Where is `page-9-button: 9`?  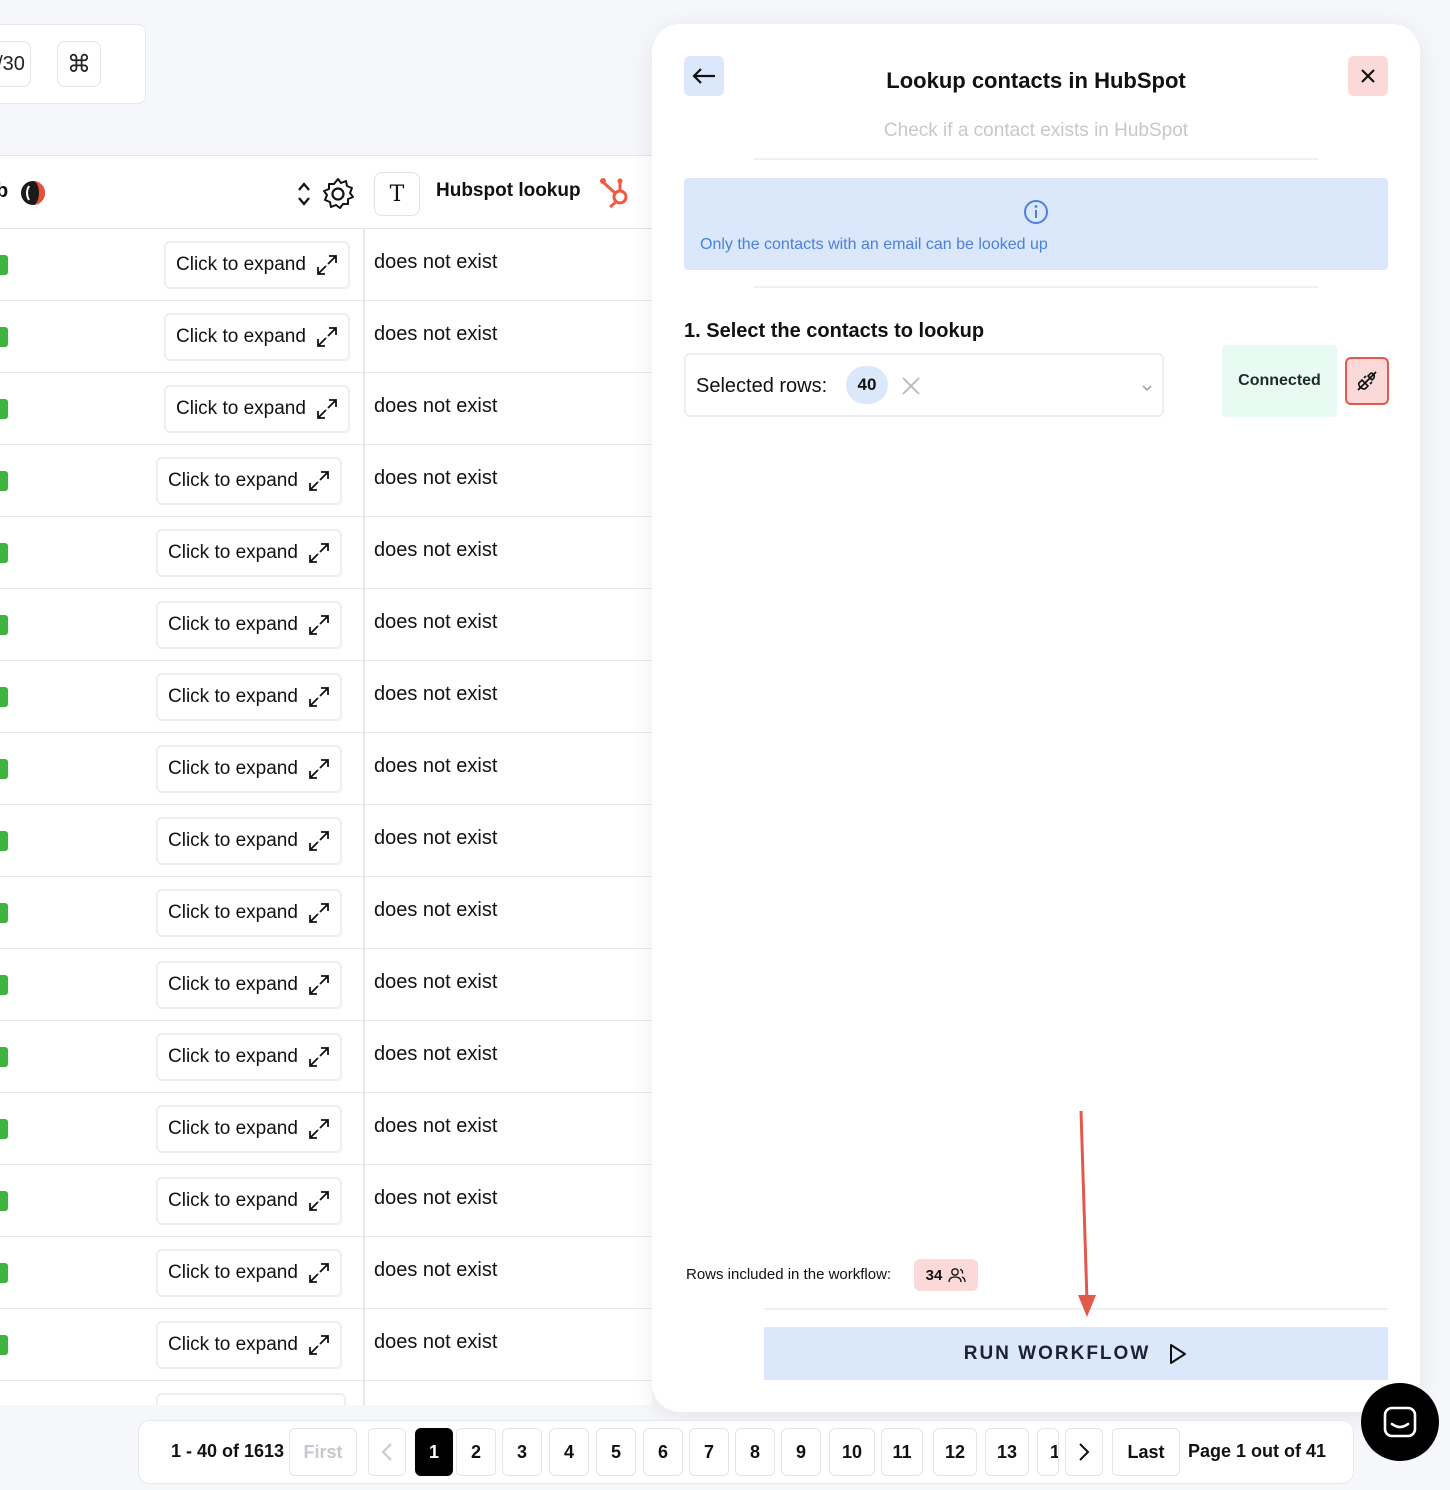
page-9-button: 9 is located at coordinates (801, 1452).